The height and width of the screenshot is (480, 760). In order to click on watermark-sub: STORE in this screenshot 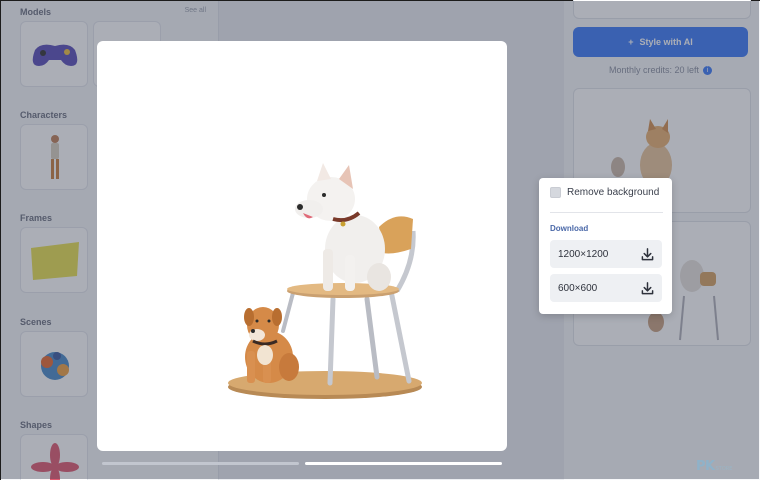, I will do `click(724, 469)`.